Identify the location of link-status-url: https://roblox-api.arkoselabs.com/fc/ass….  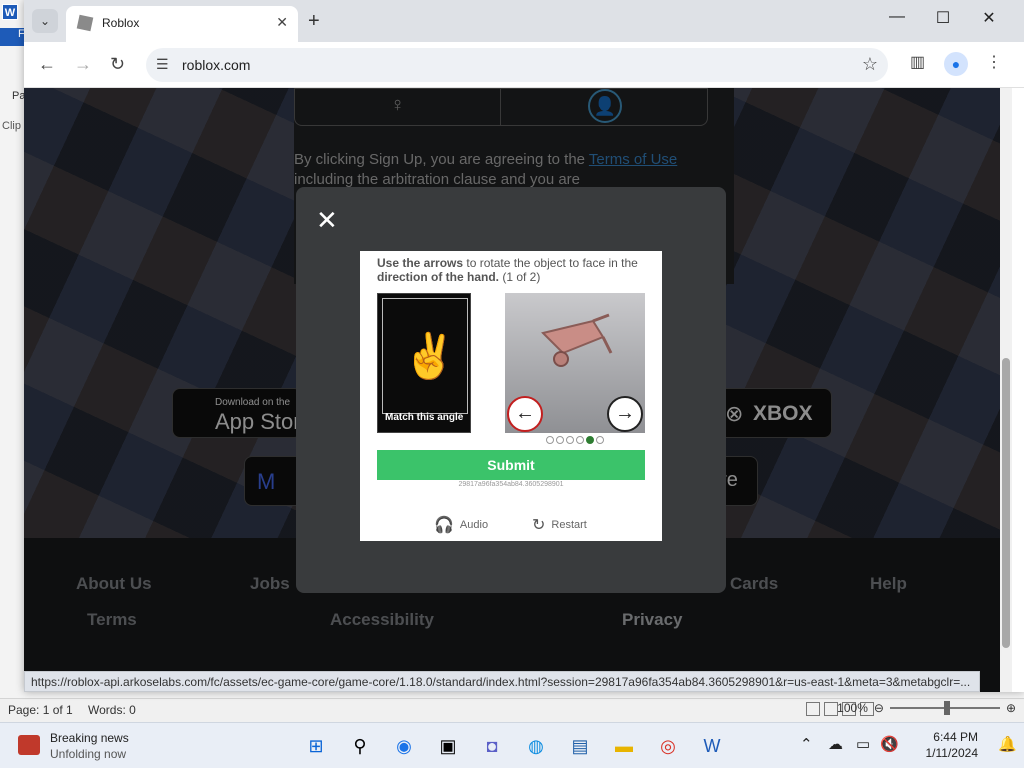
(502, 681).